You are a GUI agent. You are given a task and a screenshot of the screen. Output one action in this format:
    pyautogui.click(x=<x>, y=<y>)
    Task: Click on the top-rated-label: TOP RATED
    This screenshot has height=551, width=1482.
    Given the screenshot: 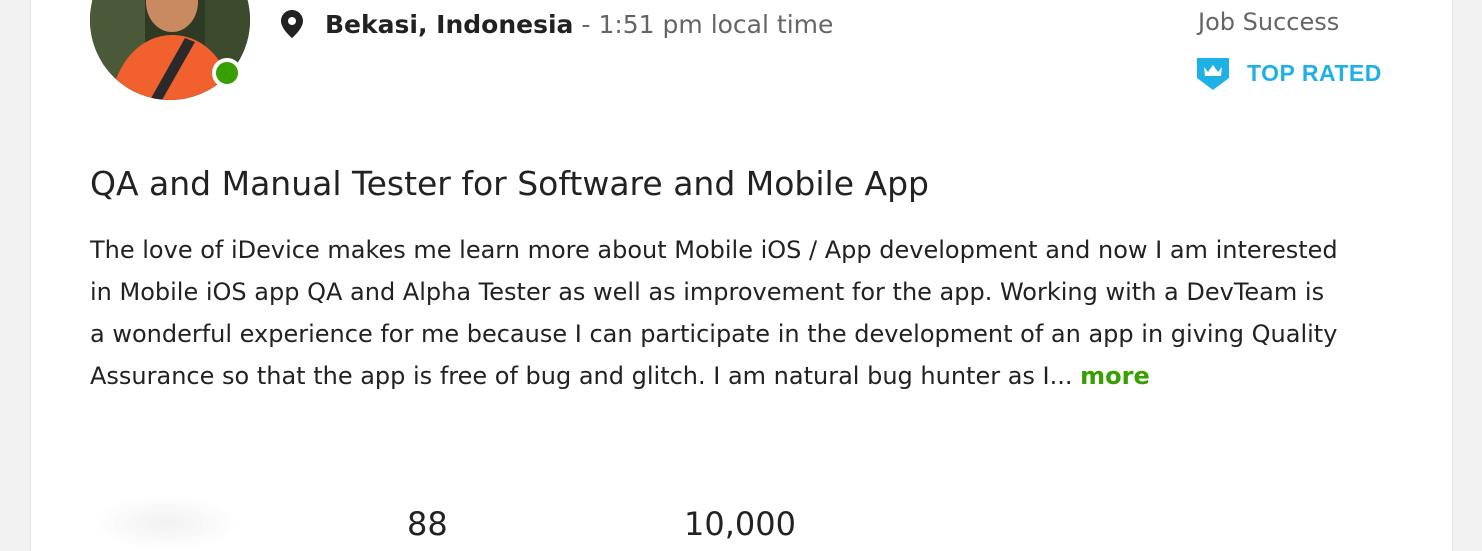 What is the action you would take?
    pyautogui.click(x=1314, y=72)
    